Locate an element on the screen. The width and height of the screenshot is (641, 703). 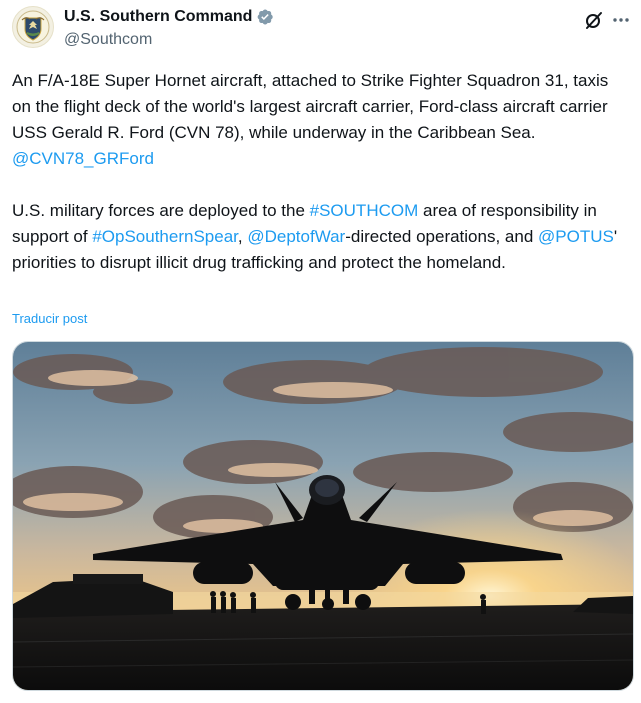
author-handle: @Southcom is located at coordinates (108, 40).